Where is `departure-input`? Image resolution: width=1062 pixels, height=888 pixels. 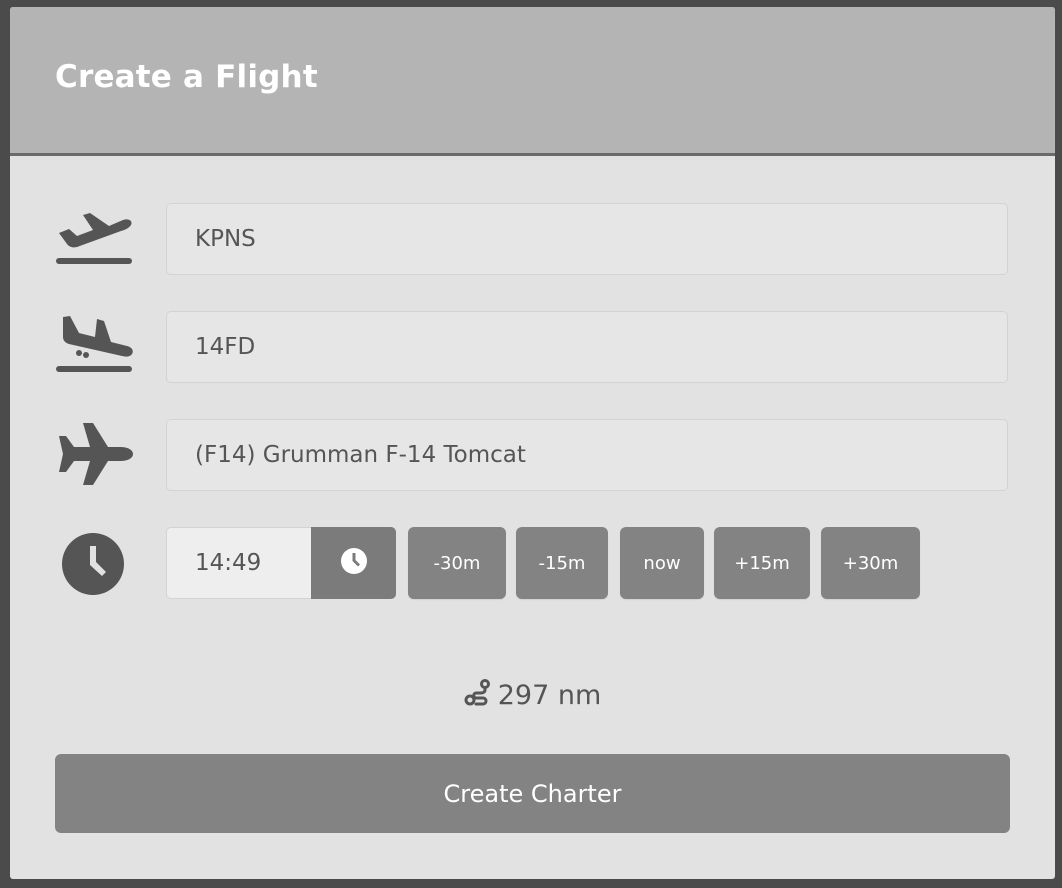
departure-input is located at coordinates (587, 239).